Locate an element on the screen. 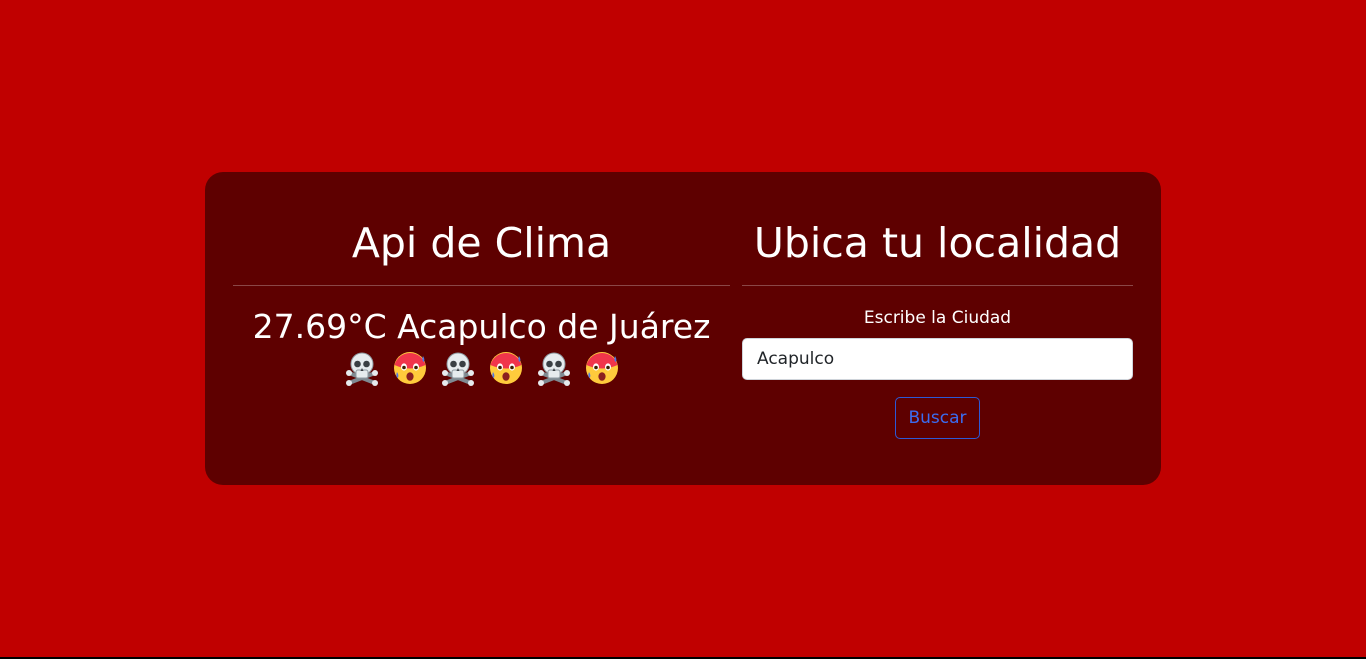 Image resolution: width=1366 pixels, height=659 pixels. search-button: Buscar is located at coordinates (937, 418).